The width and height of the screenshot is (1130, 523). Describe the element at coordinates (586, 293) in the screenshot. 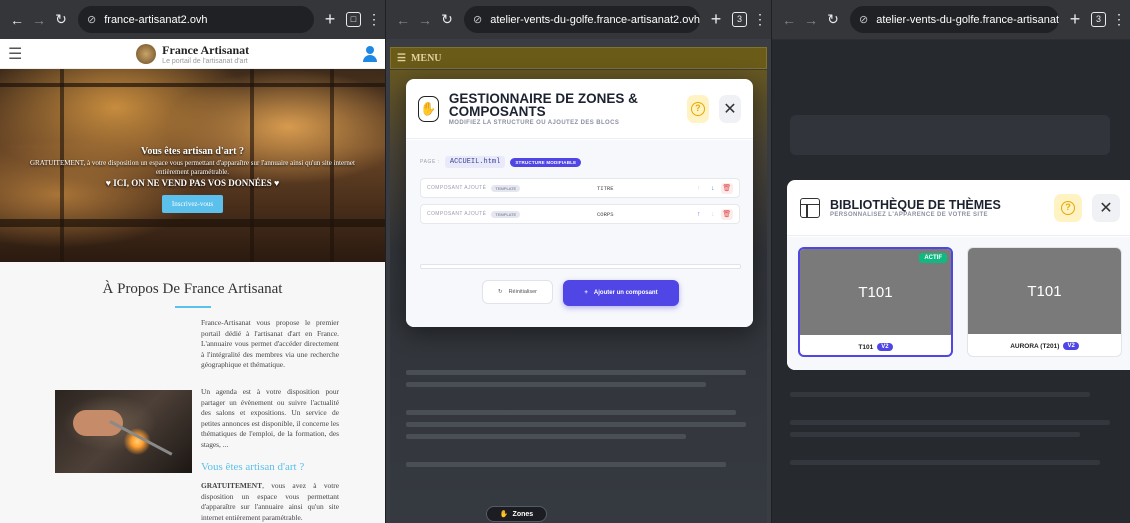

I see `plus-icon: +` at that location.